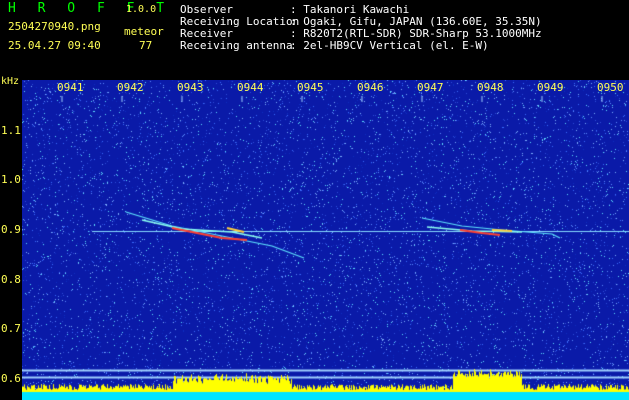 The height and width of the screenshot is (400, 629). I want to click on x-tick-label: 0949, so click(550, 87).